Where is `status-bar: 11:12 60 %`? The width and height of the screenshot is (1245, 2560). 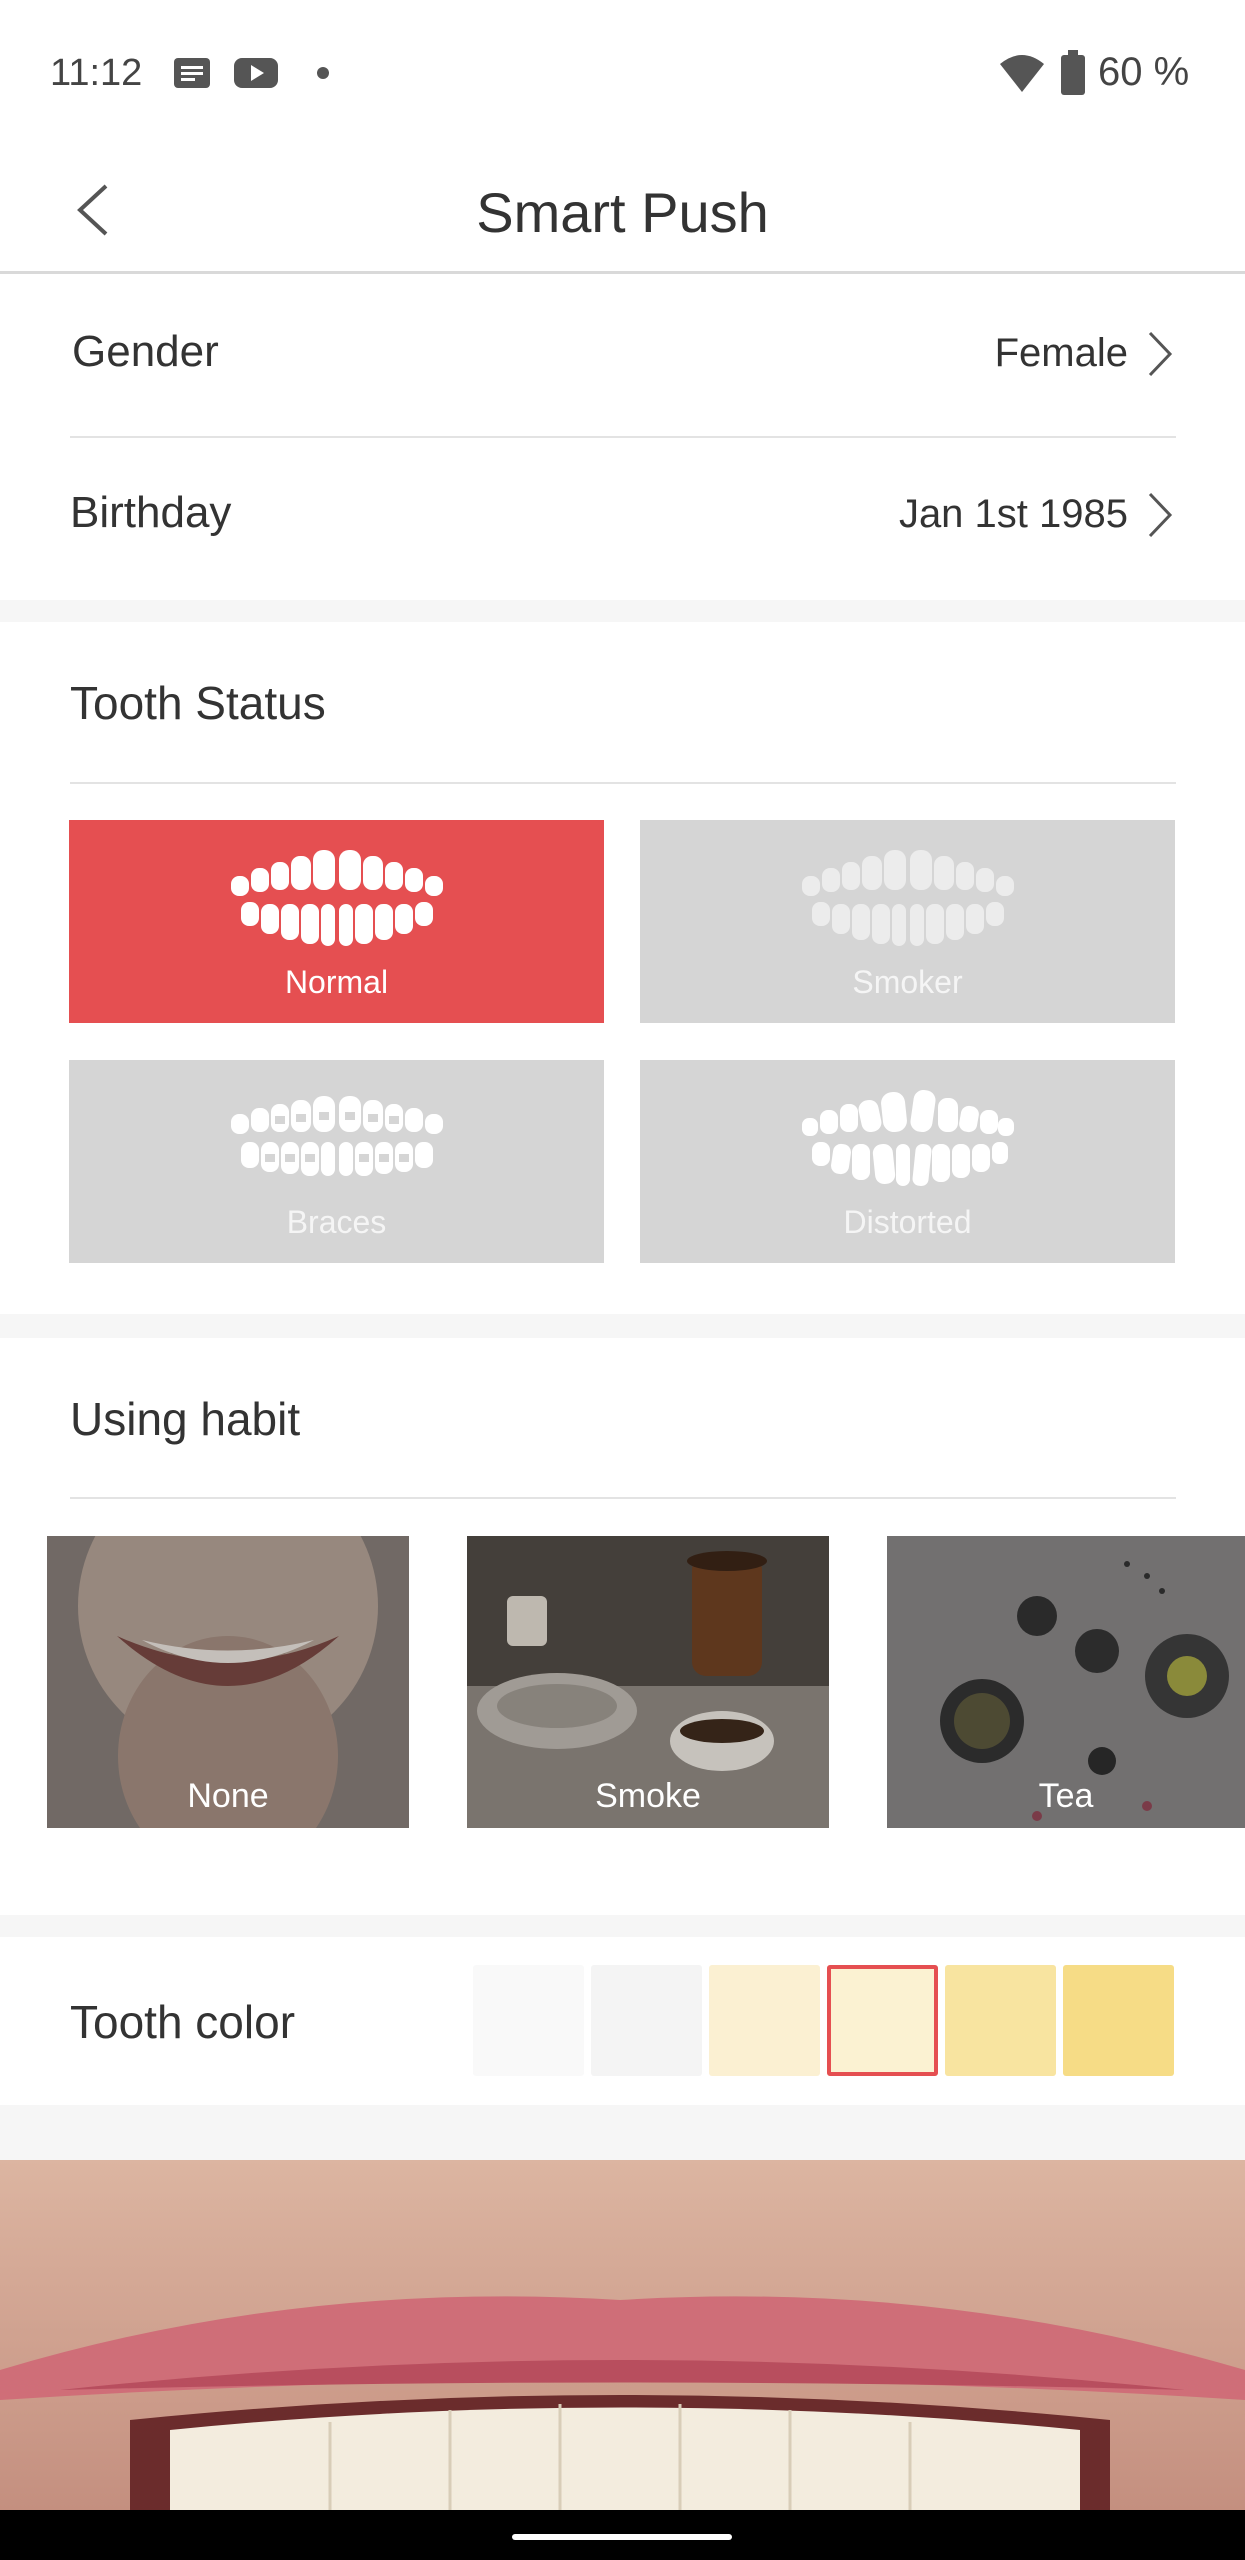
status-bar: 11:12 60 % is located at coordinates (622, 75).